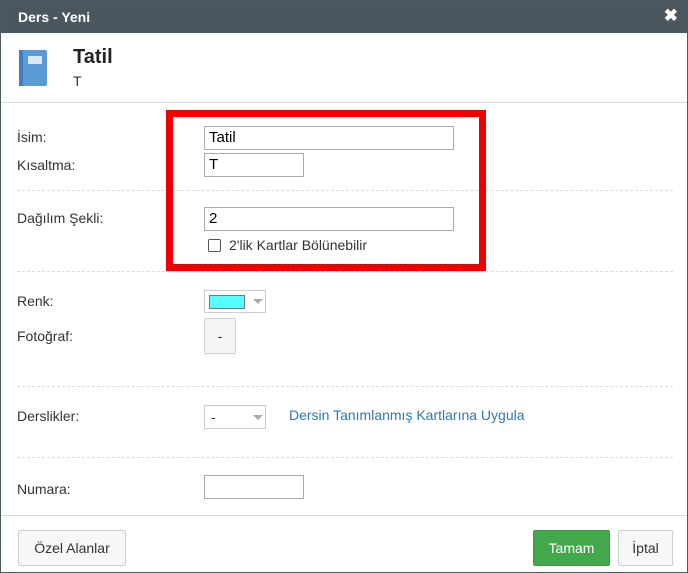 Image resolution: width=688 pixels, height=573 pixels. What do you see at coordinates (60, 218) in the screenshot?
I see `distribution-label: Dağılım Şekli:` at bounding box center [60, 218].